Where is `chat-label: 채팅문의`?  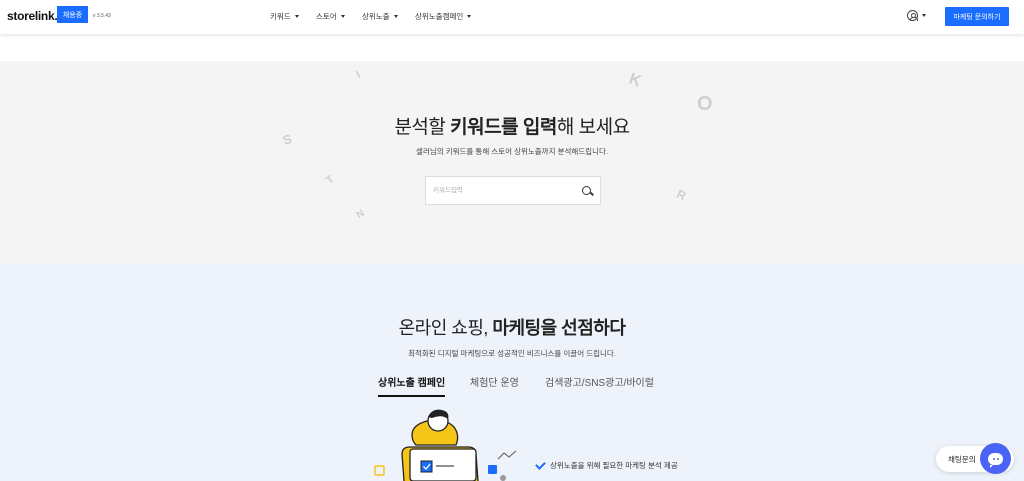
chat-label: 채팅문의 is located at coordinates (962, 459).